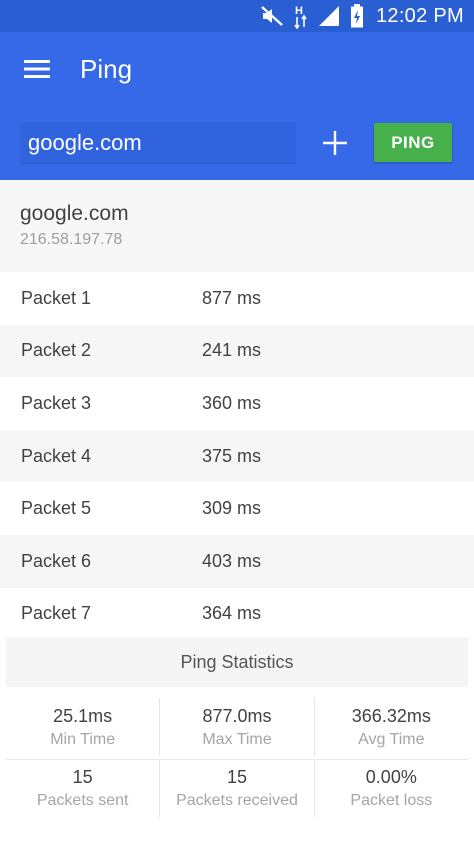 The width and height of the screenshot is (474, 842). What do you see at coordinates (391, 739) in the screenshot?
I see `stat-label: Avg Time` at bounding box center [391, 739].